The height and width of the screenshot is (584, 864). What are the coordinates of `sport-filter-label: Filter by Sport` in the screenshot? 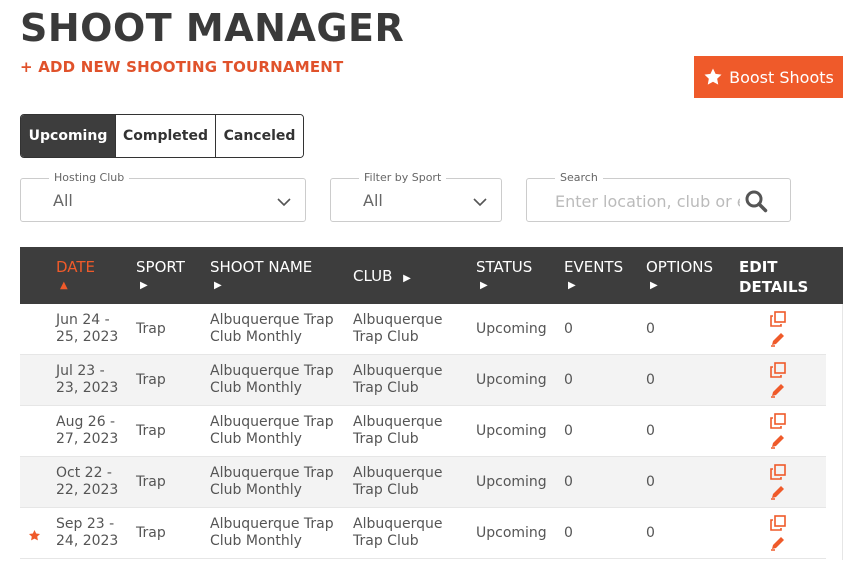 It's located at (403, 177).